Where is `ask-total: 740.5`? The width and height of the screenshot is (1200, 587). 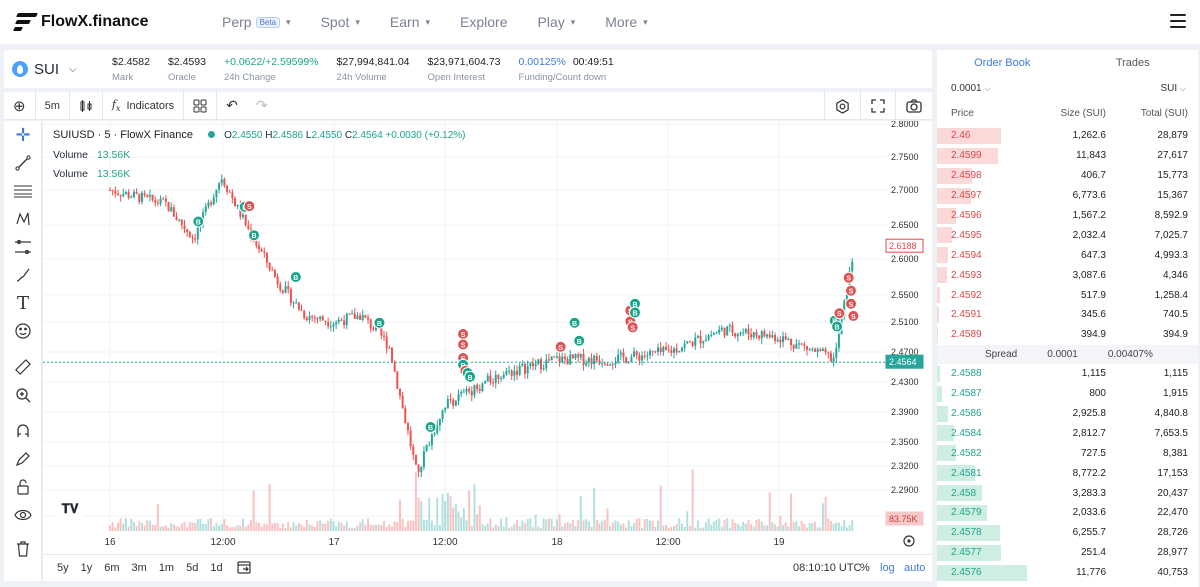
ask-total: 740.5 is located at coordinates (1175, 315).